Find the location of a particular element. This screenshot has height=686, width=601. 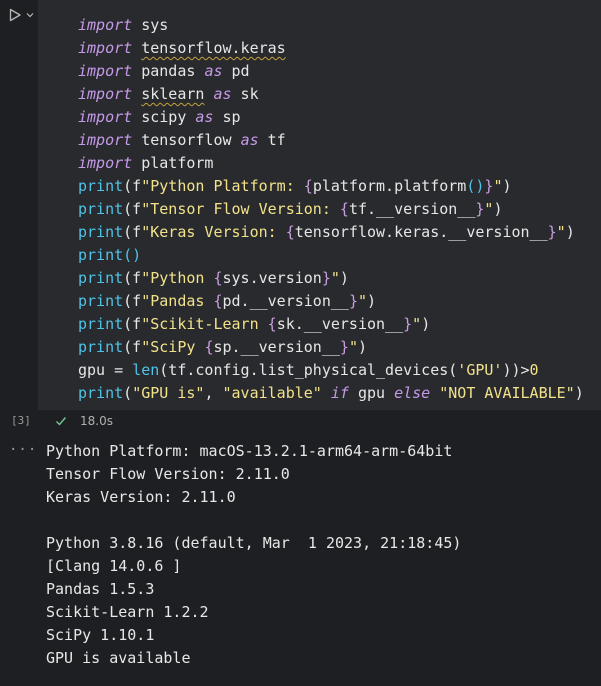

output-line: Tensor Flow Version: 2.11.0 is located at coordinates (168, 474).